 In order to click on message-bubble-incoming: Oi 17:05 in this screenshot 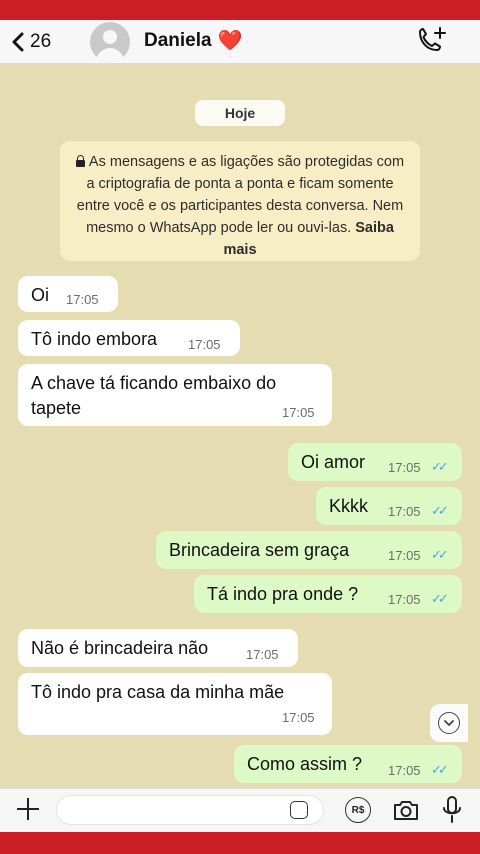, I will do `click(68, 294)`.